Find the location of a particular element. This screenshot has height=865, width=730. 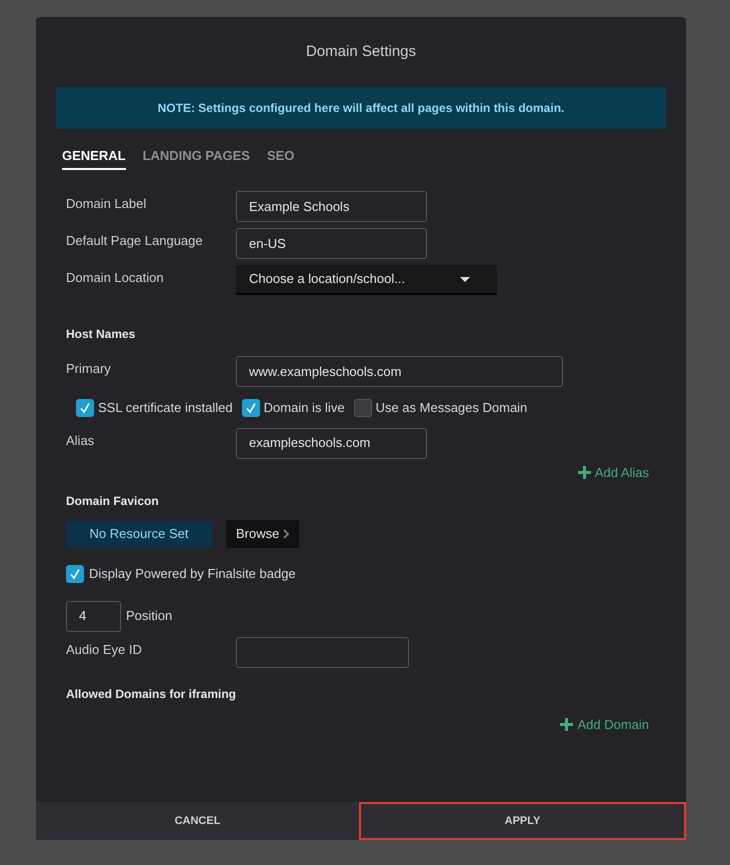

field-label: Position is located at coordinates (149, 616).